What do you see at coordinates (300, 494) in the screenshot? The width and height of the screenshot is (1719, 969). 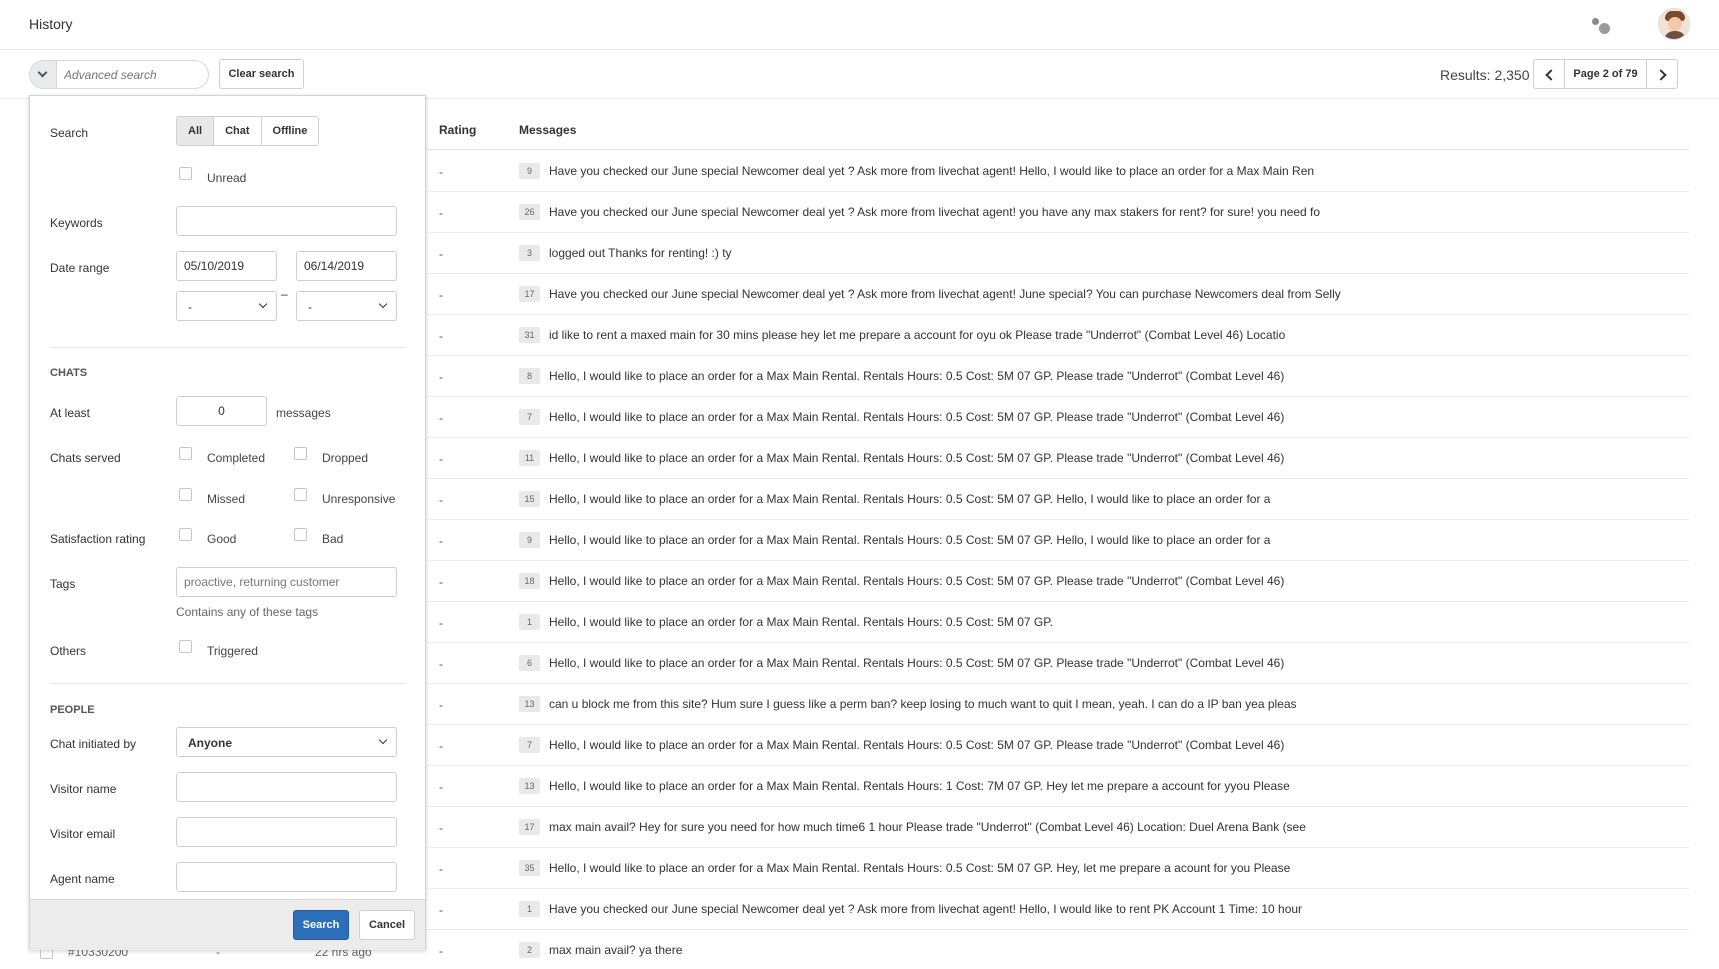 I see `unresponsive-checkbox` at bounding box center [300, 494].